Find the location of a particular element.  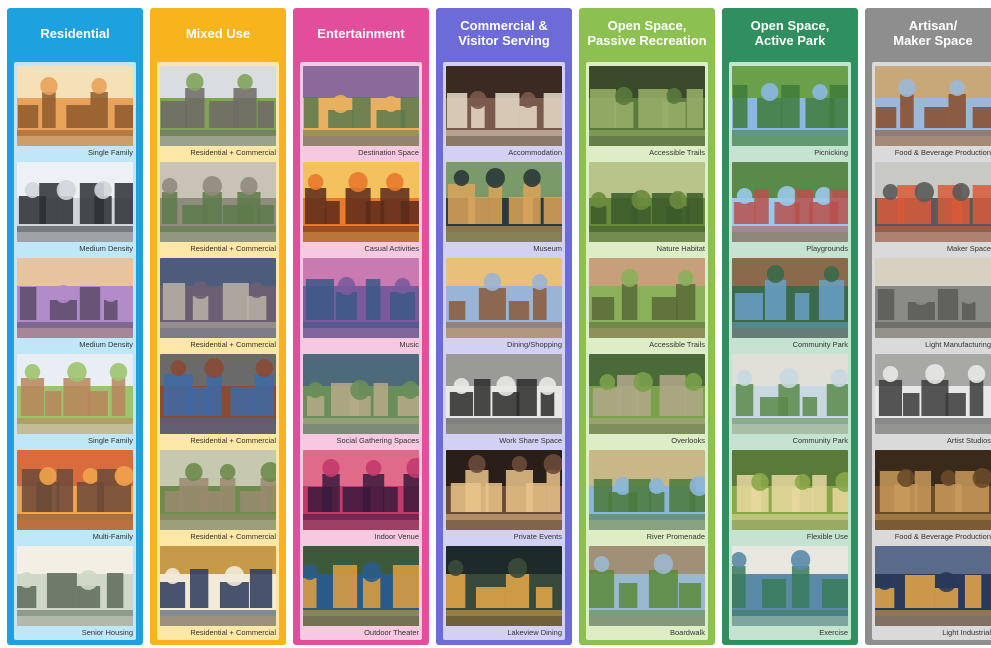

photo-hikers is located at coordinates (647, 202).